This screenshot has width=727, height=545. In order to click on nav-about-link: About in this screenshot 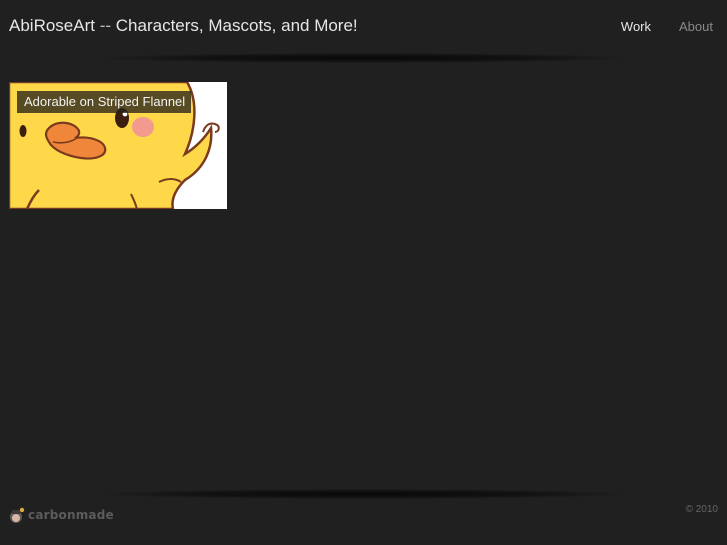, I will do `click(696, 26)`.